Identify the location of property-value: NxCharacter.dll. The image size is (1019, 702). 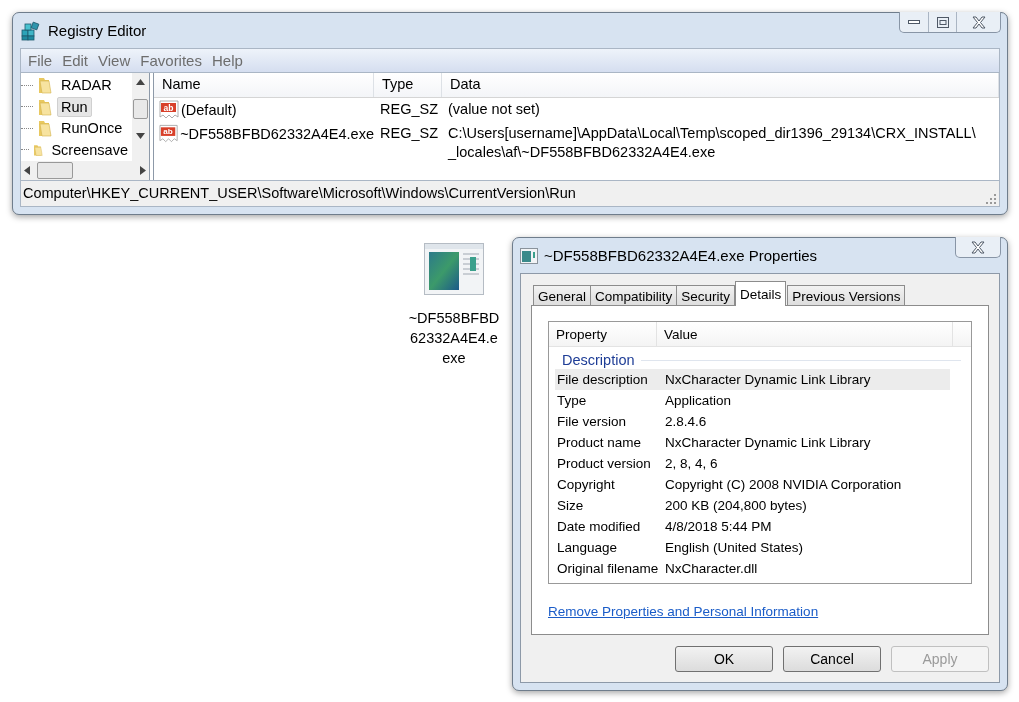
(711, 568).